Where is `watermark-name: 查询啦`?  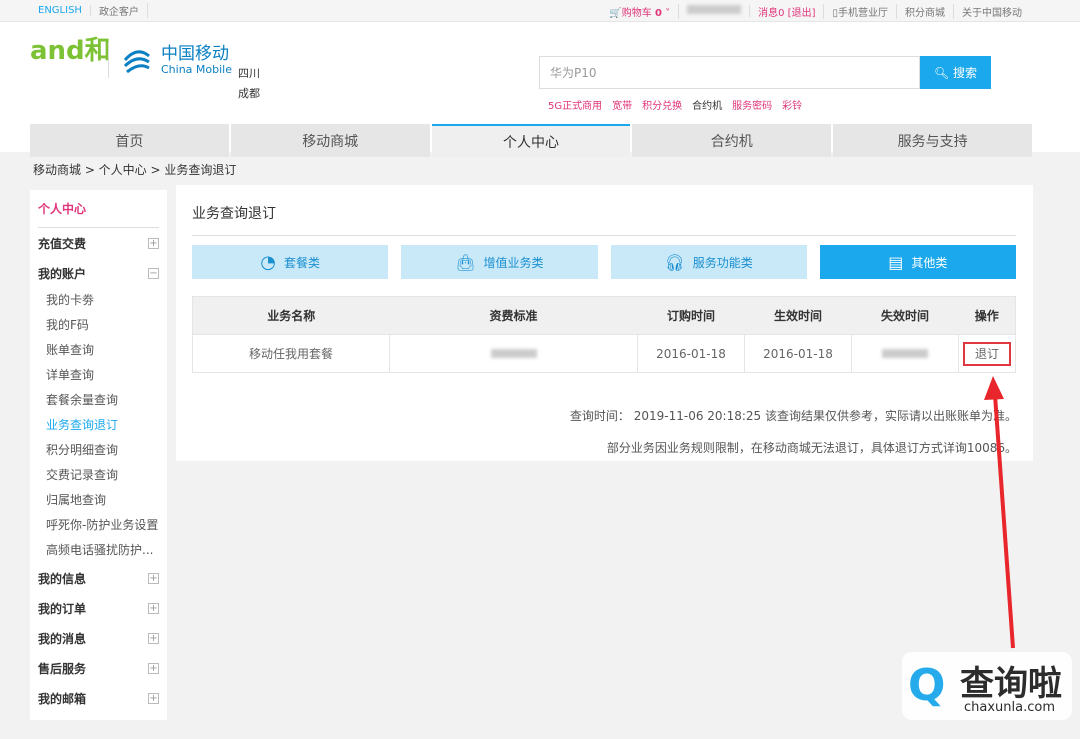 watermark-name: 查询啦 is located at coordinates (1011, 684).